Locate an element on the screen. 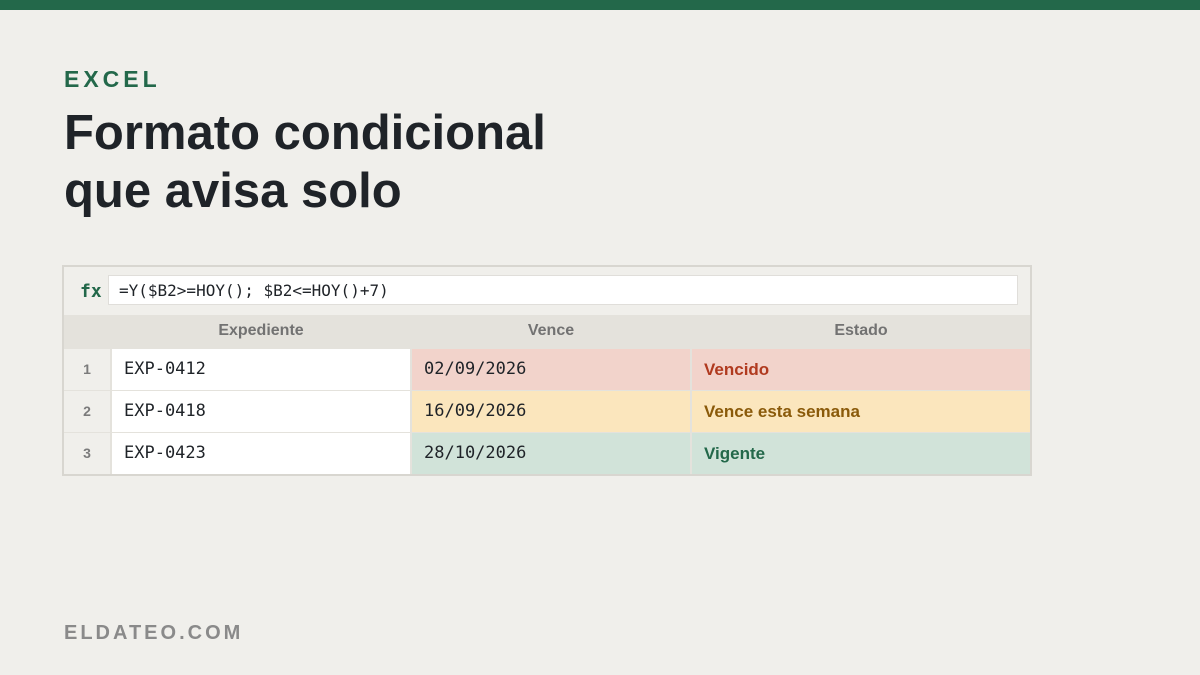 The width and height of the screenshot is (1200, 675). formula-bar: fx =Y($B2>=HOY(); $B2<=HOY()+7) is located at coordinates (547, 291).